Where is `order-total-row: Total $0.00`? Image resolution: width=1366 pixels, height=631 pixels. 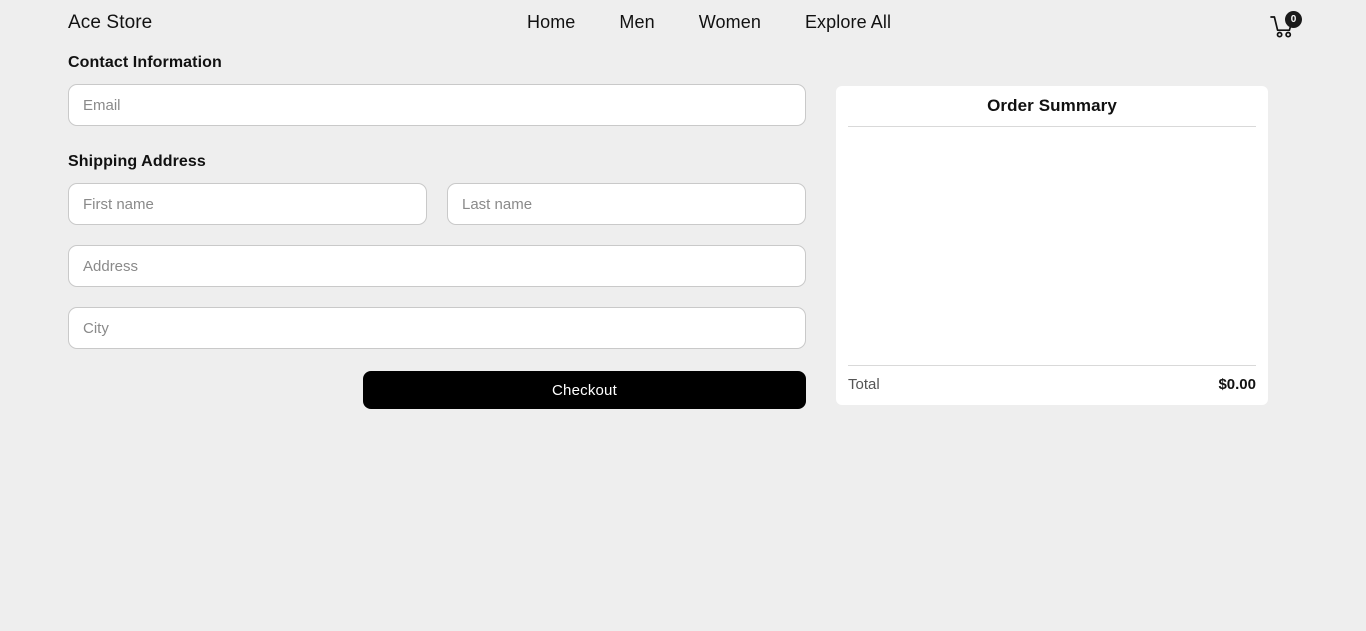
order-total-row: Total $0.00 is located at coordinates (1052, 385).